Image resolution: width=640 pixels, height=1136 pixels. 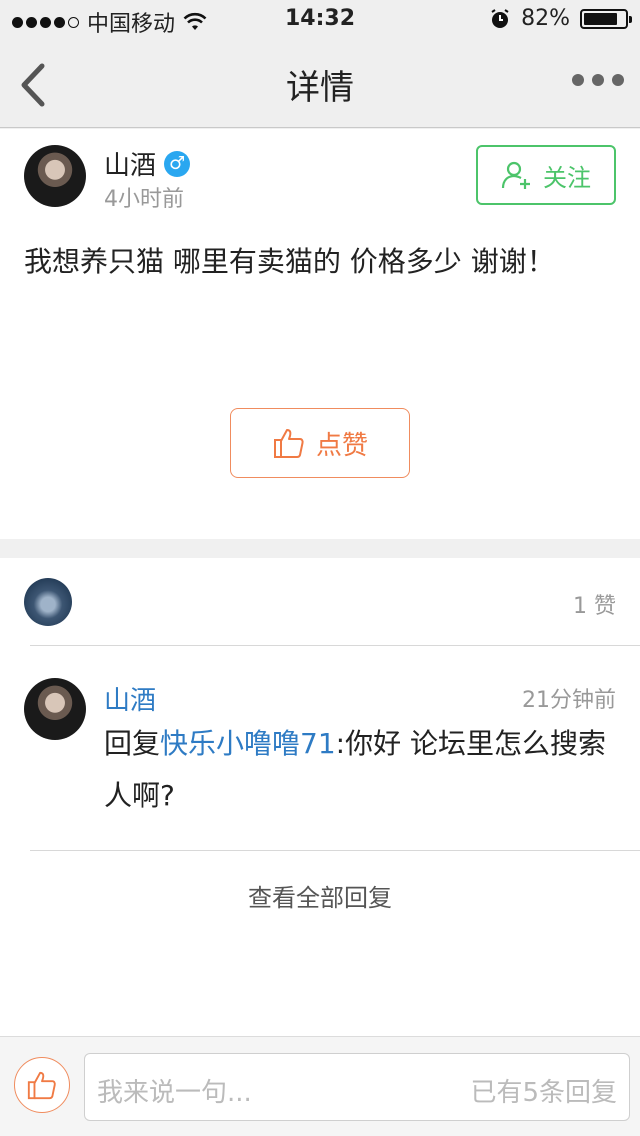 I want to click on battery-icon, so click(x=606, y=18).